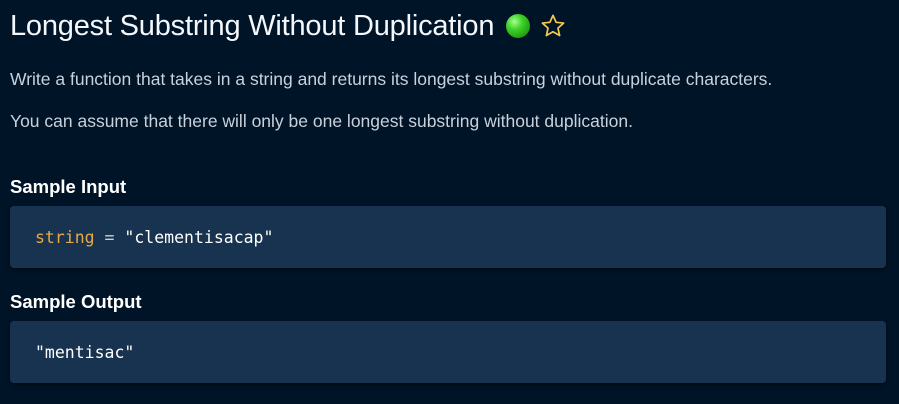 The height and width of the screenshot is (404, 899). I want to click on sample-output-code-block: "mentisac", so click(448, 352).